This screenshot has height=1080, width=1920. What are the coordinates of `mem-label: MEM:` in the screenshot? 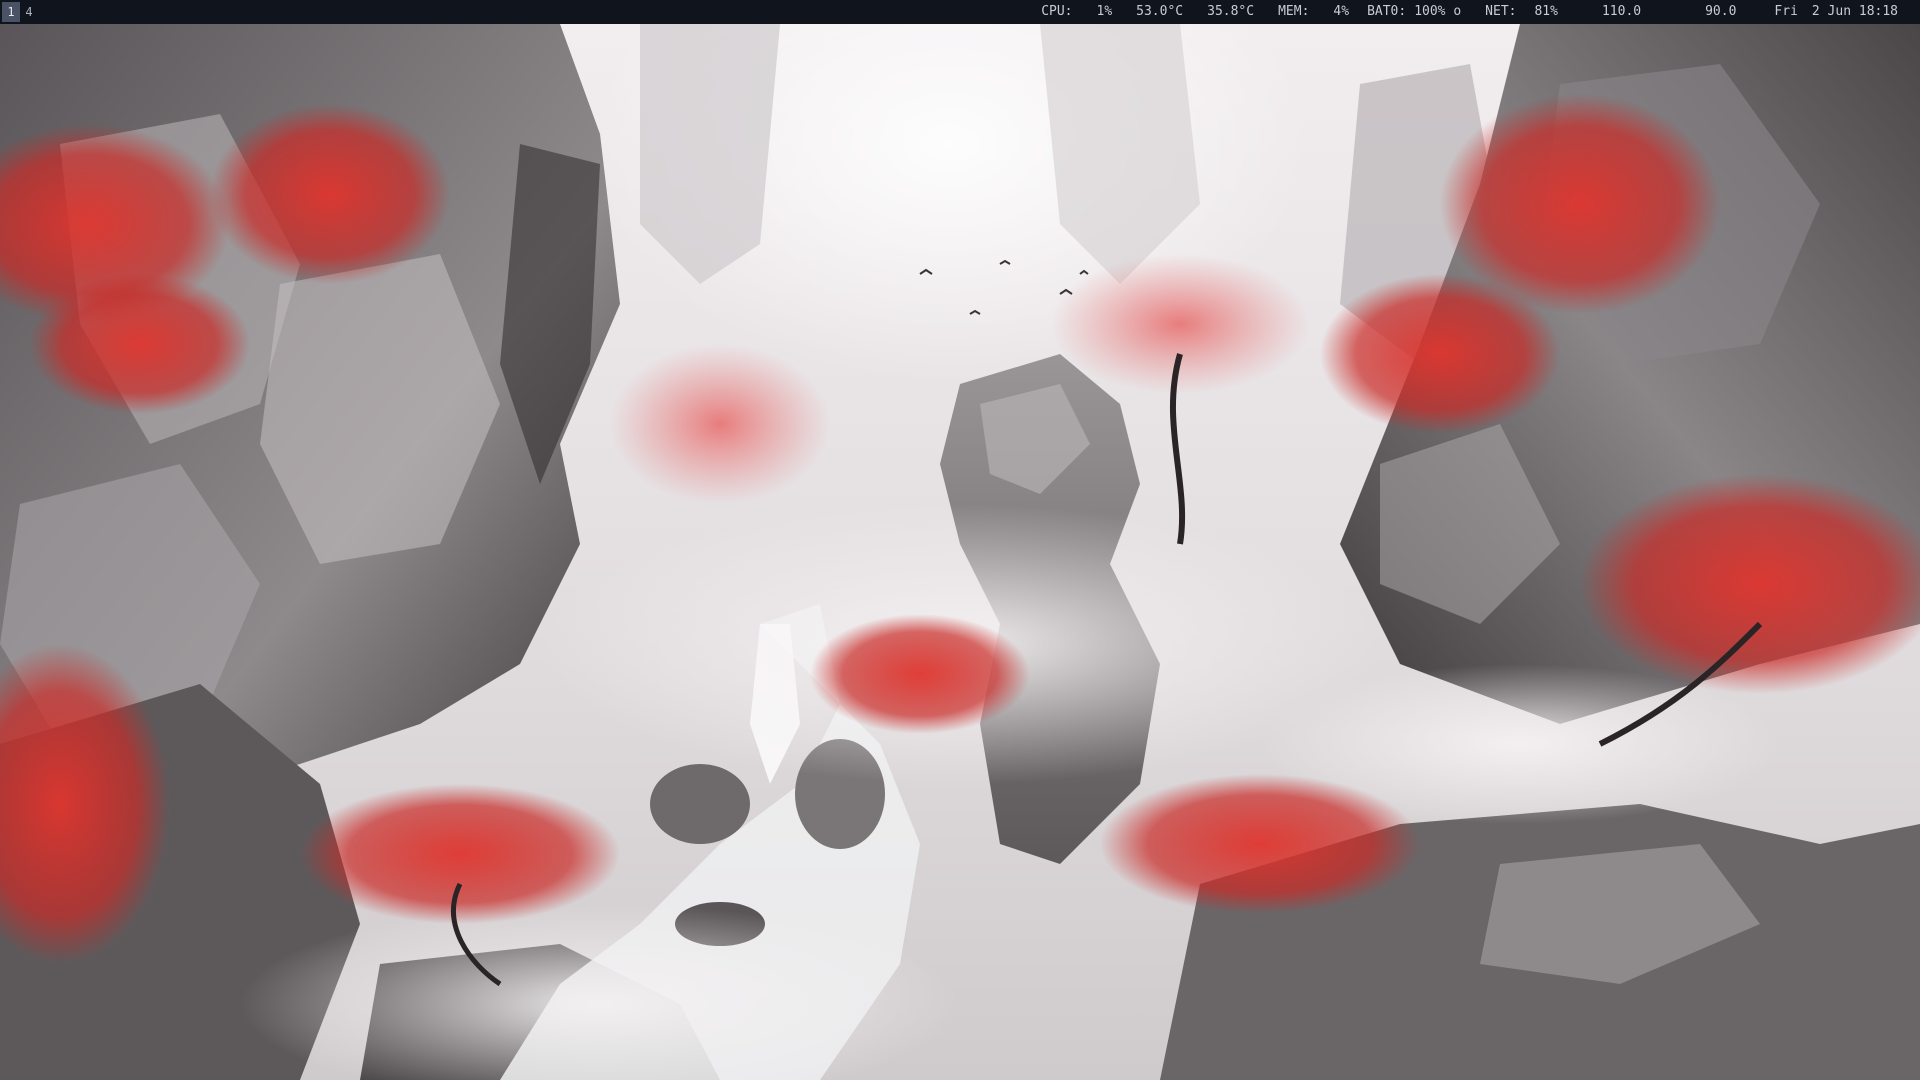 It's located at (1294, 11).